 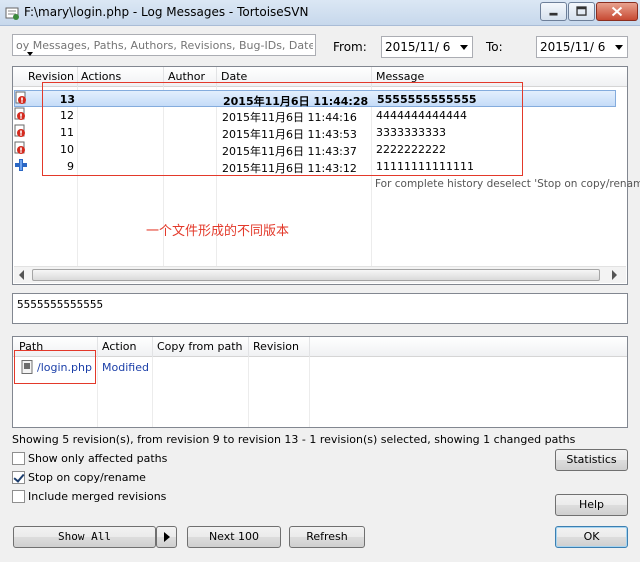 I want to click on statistics-button: Statistics, so click(x=591, y=460).